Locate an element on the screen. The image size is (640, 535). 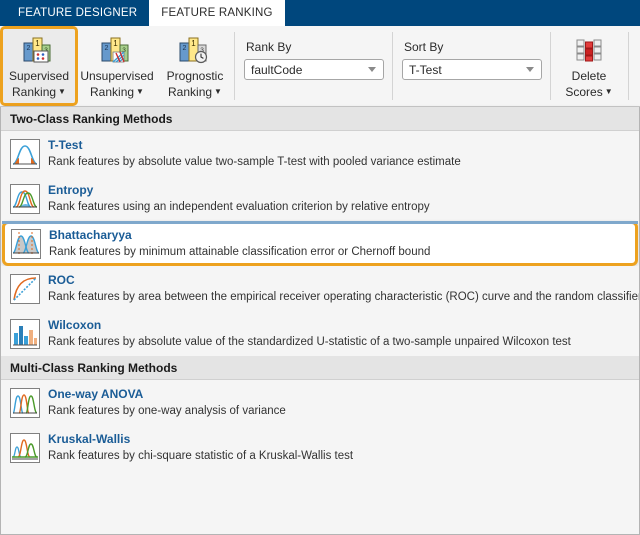
unsupervised-ranking-button: 2 1 3 Unsupervised Ranking ▼ is located at coordinates (117, 66).